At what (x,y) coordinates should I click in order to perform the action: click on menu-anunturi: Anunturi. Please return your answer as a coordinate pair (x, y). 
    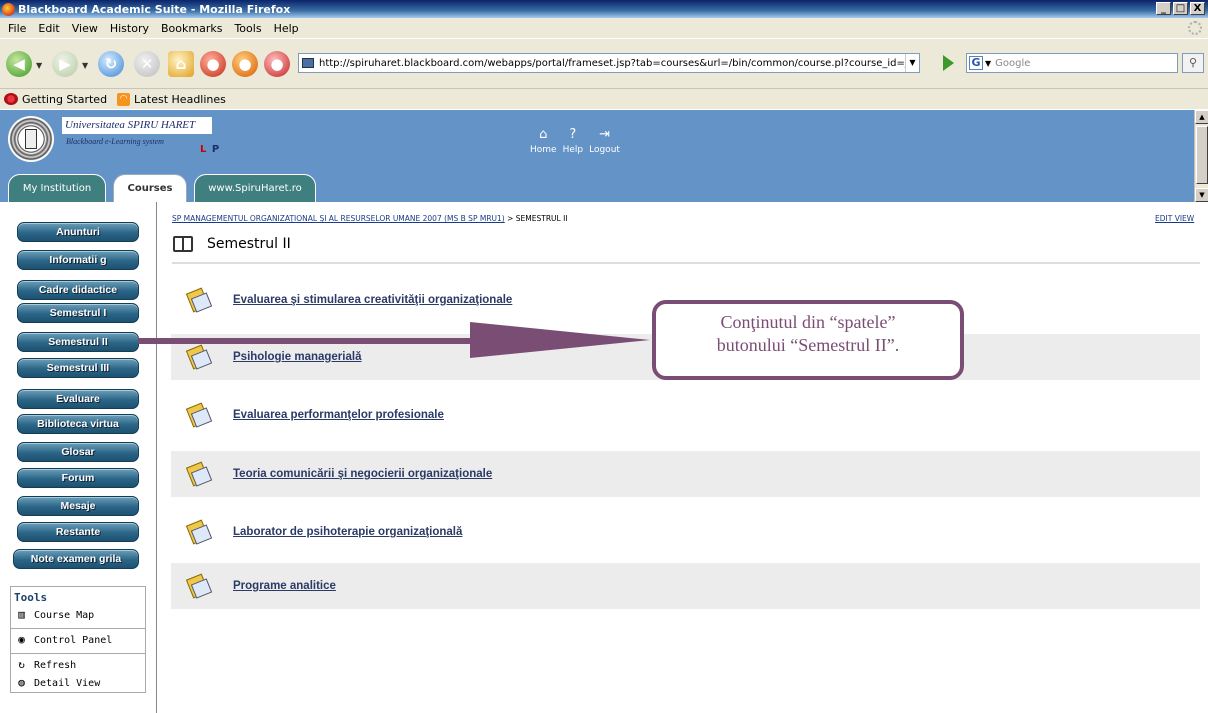
    Looking at the image, I should click on (78, 232).